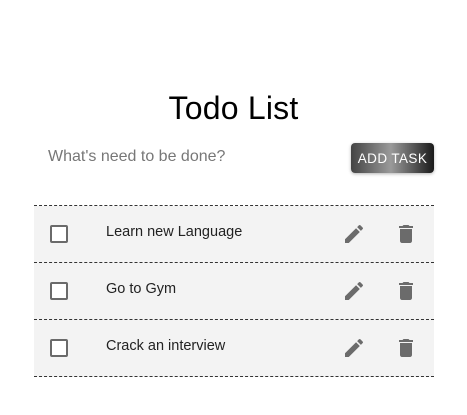  Describe the element at coordinates (193, 157) in the screenshot. I see `new-task-input` at that location.